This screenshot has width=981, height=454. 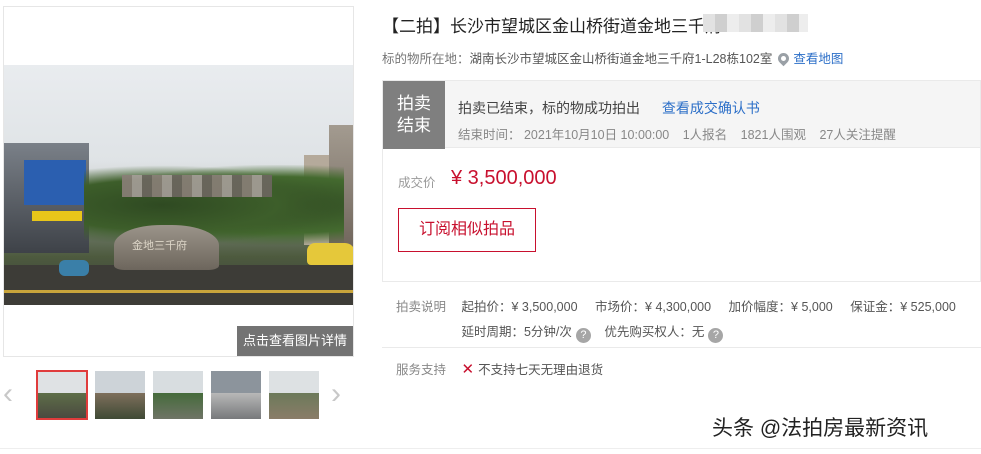 What do you see at coordinates (705, 135) in the screenshot?
I see `signup-count: 1人报名` at bounding box center [705, 135].